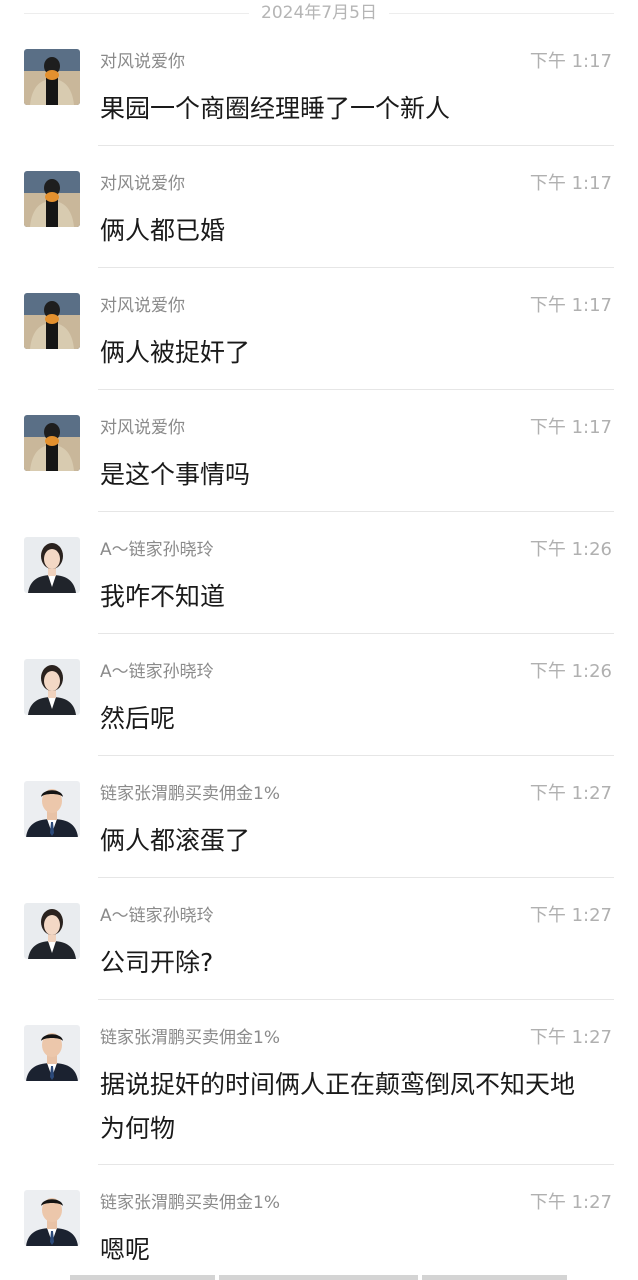 The width and height of the screenshot is (638, 1280). What do you see at coordinates (138, 718) in the screenshot?
I see `message-text: 然后呢` at bounding box center [138, 718].